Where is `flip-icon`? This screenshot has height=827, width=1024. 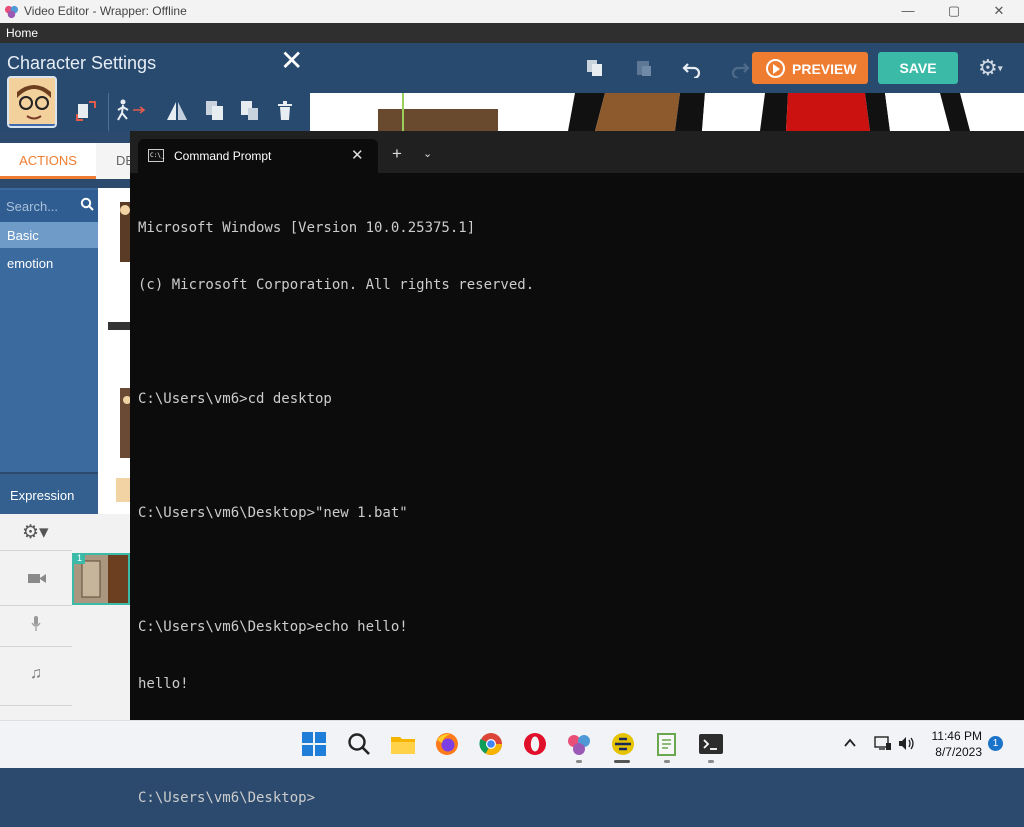
flip-icon is located at coordinates (177, 111).